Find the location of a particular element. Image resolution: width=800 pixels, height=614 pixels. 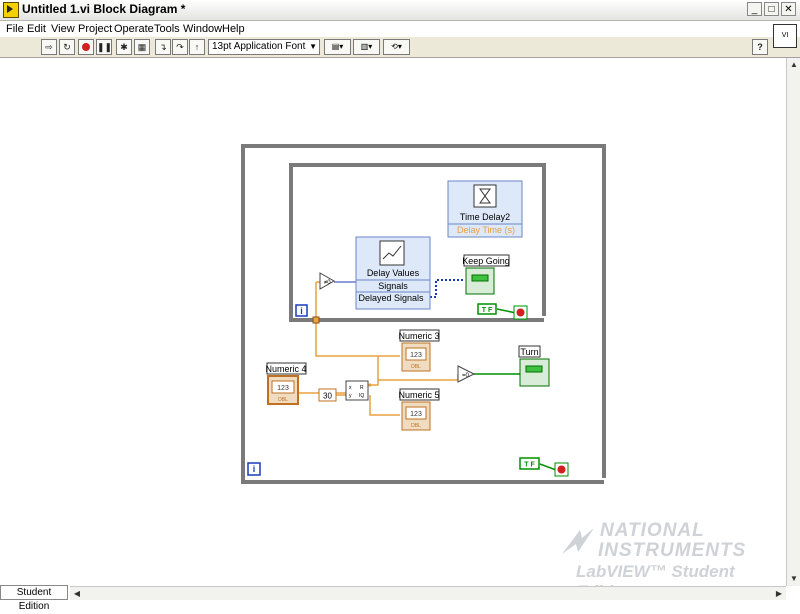

step-out-icon: ↑ is located at coordinates (197, 47).